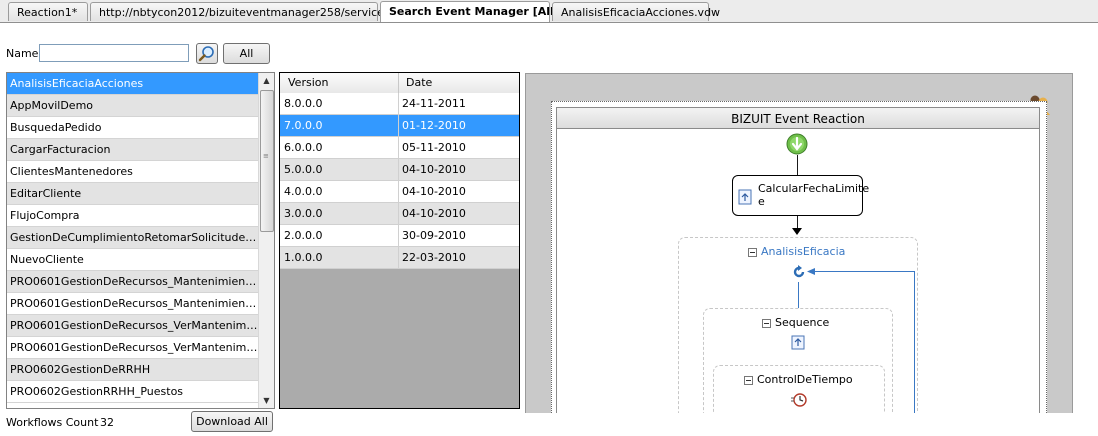 This screenshot has width=1098, height=436. I want to click on workflow-list-item: FlujoCompra, so click(132, 216).